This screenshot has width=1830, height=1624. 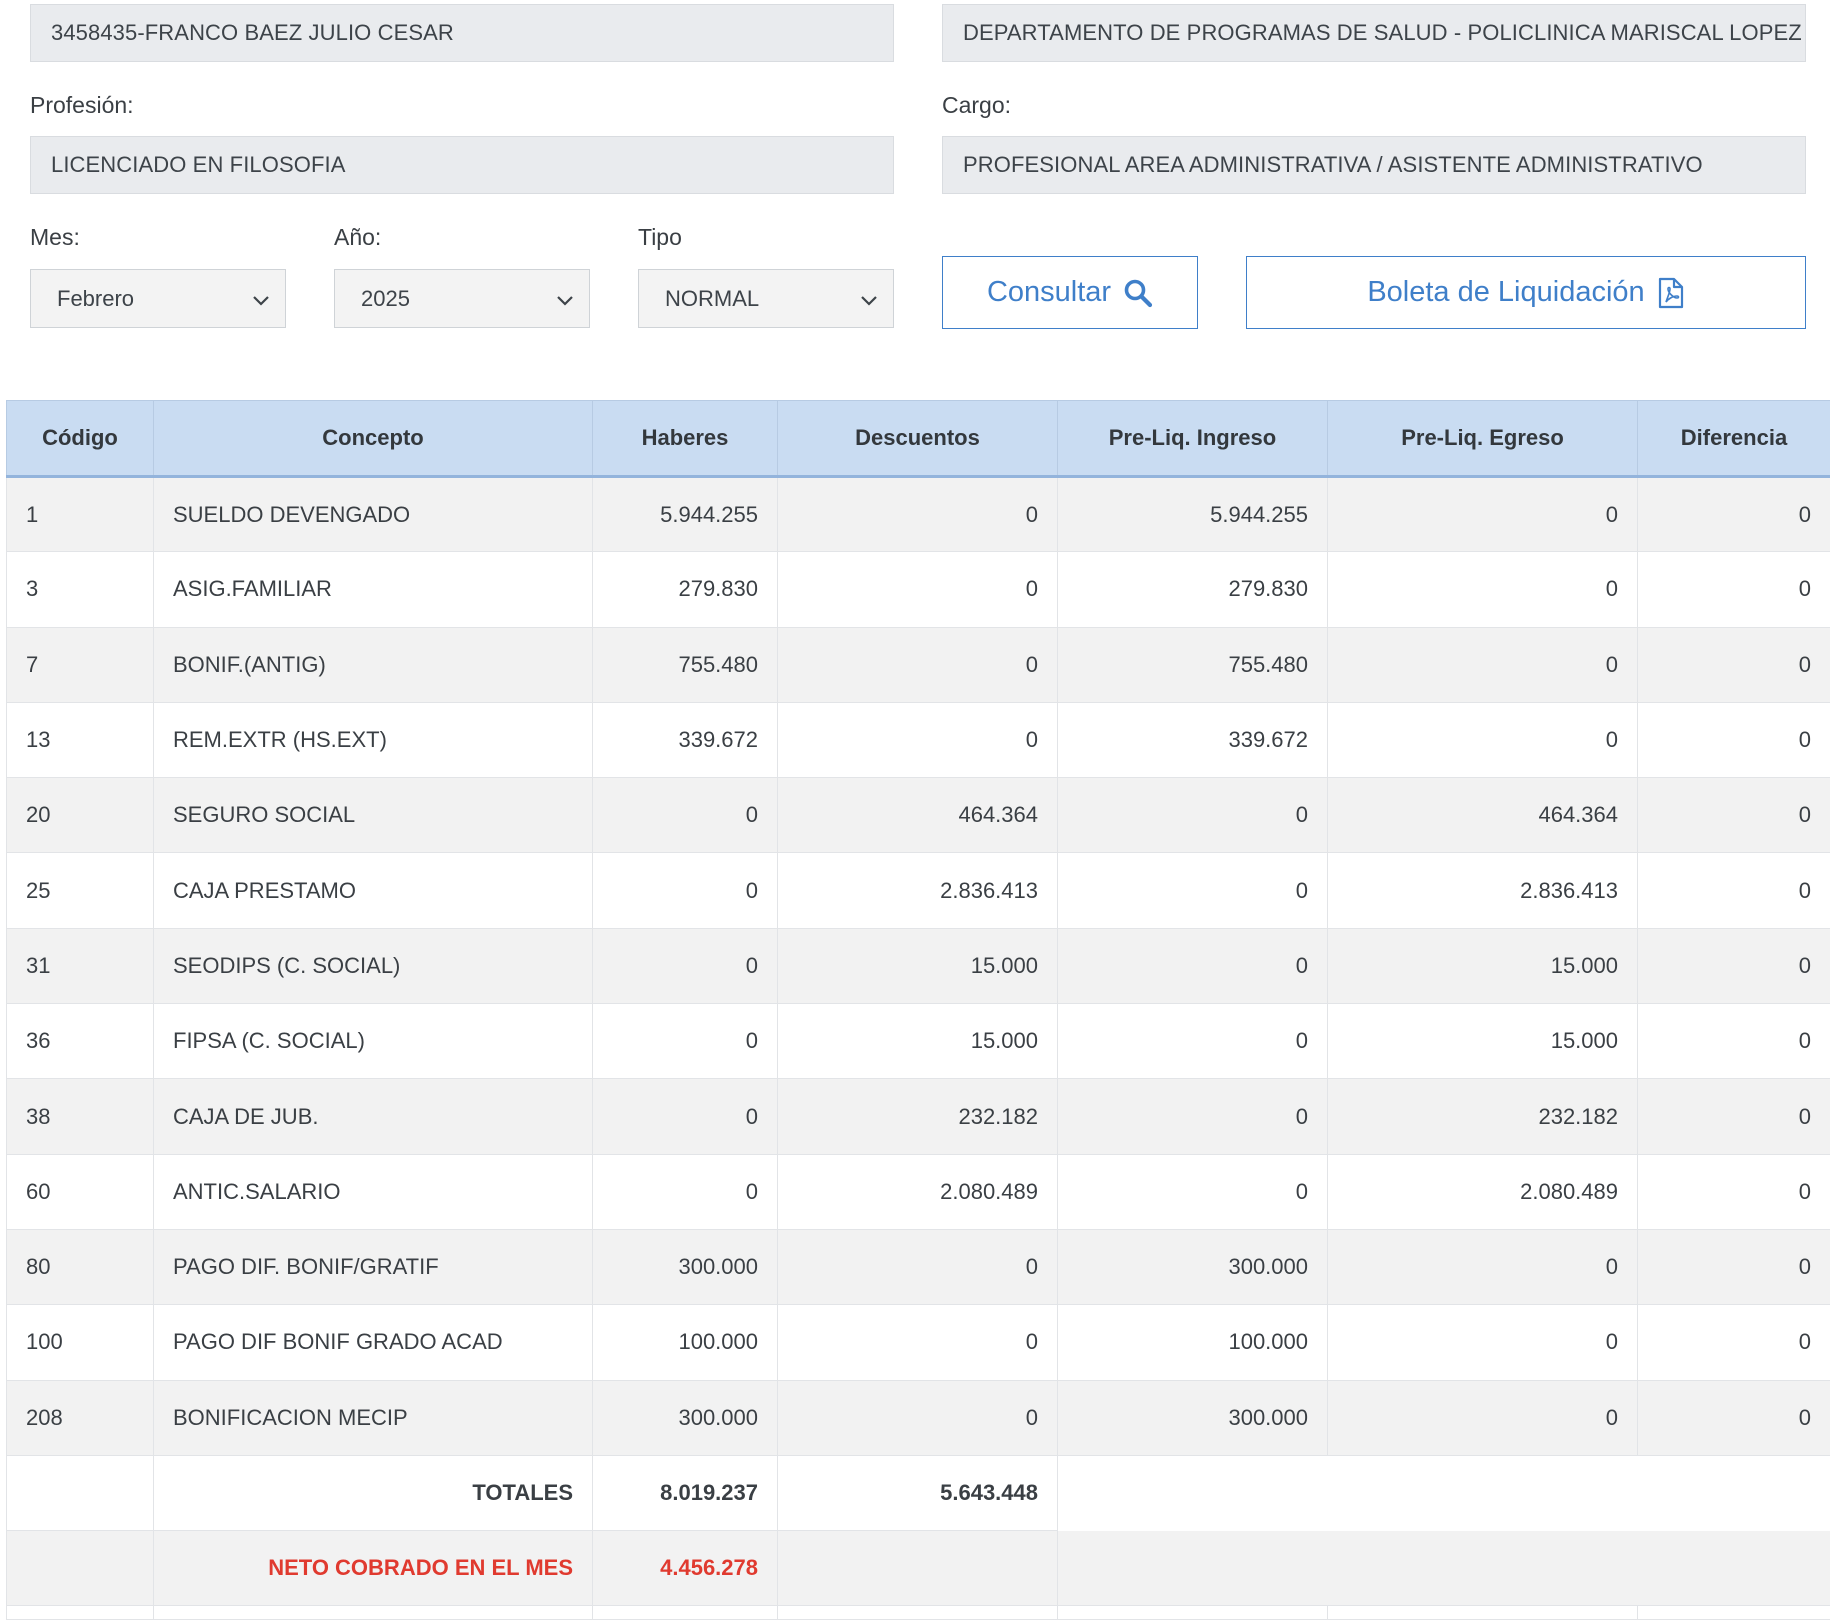 What do you see at coordinates (373, 1342) in the screenshot?
I see `table-cell: PAGO DIF BONIF GRADO ACAD` at bounding box center [373, 1342].